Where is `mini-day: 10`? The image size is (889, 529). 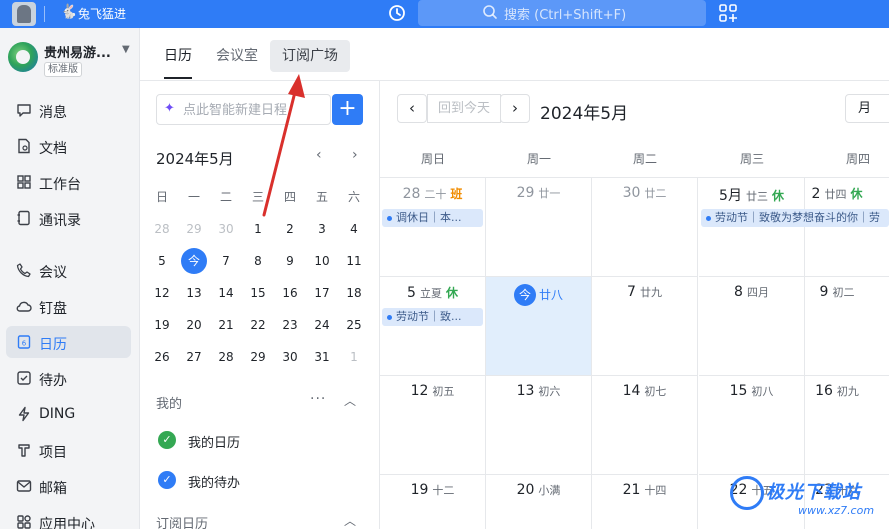 mini-day: 10 is located at coordinates (322, 261).